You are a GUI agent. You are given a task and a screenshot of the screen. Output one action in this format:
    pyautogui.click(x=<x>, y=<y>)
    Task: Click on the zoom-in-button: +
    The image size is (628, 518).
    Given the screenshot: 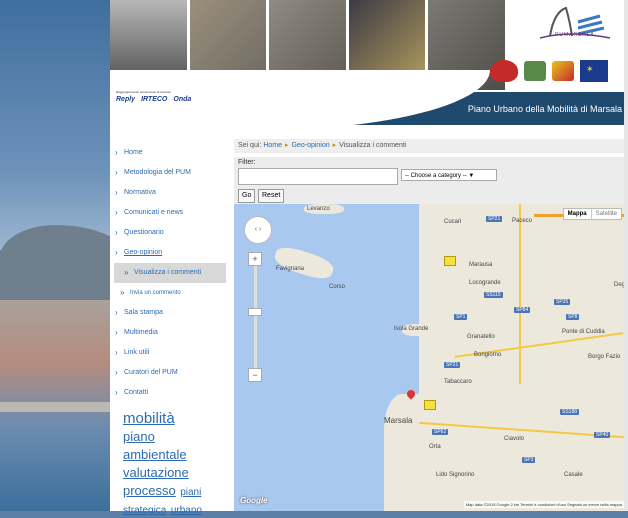 What is the action you would take?
    pyautogui.click(x=255, y=259)
    